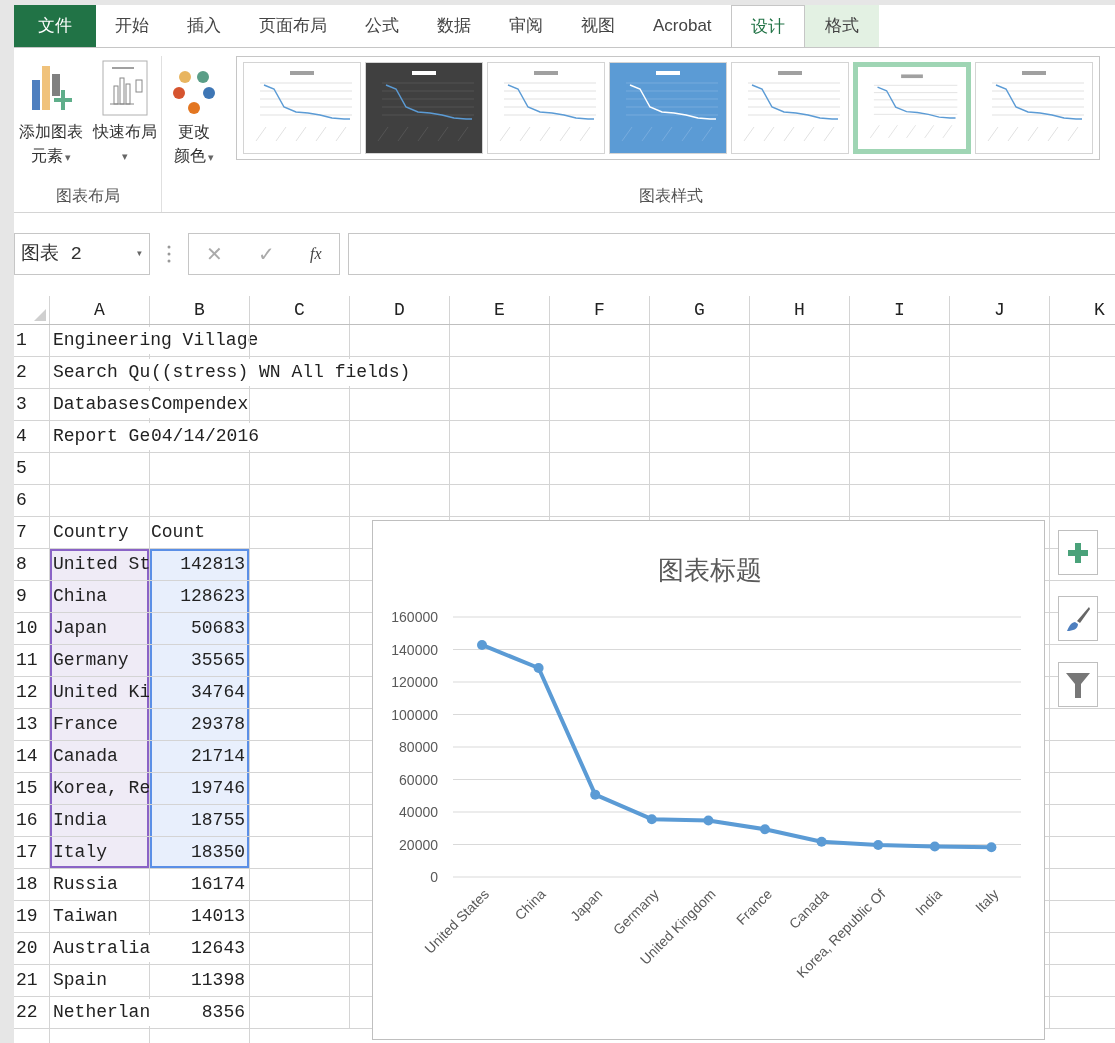 This screenshot has height=1043, width=1115. What do you see at coordinates (32, 948) in the screenshot?
I see `row-number: 20` at bounding box center [32, 948].